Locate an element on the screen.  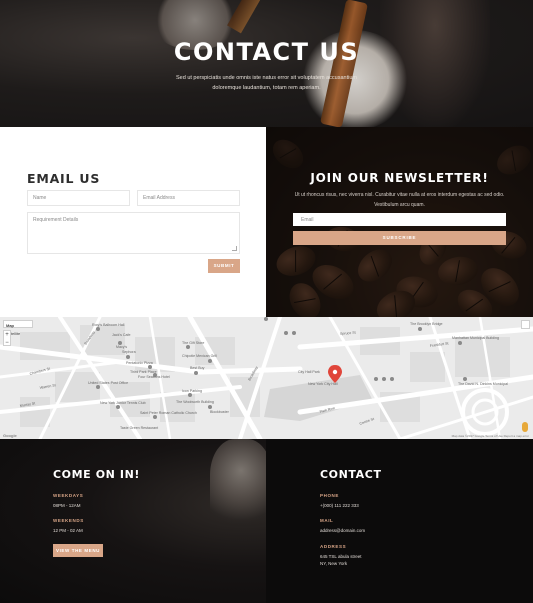
map-place-label: Icon Parking is located at coordinates (192, 391).